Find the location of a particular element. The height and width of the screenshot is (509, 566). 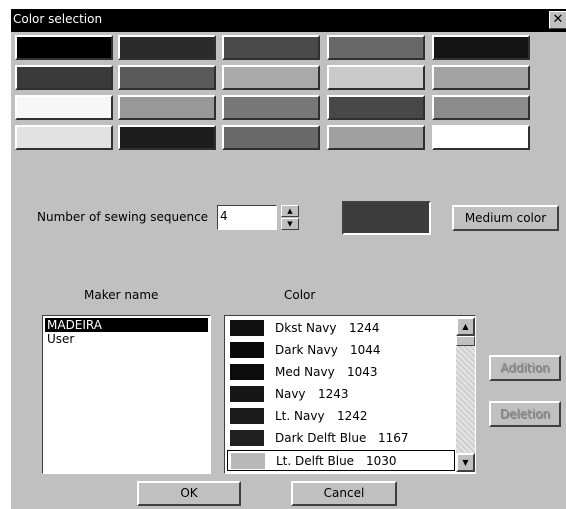

color-list-scrollbar: ▲ ▼ is located at coordinates (465, 394).